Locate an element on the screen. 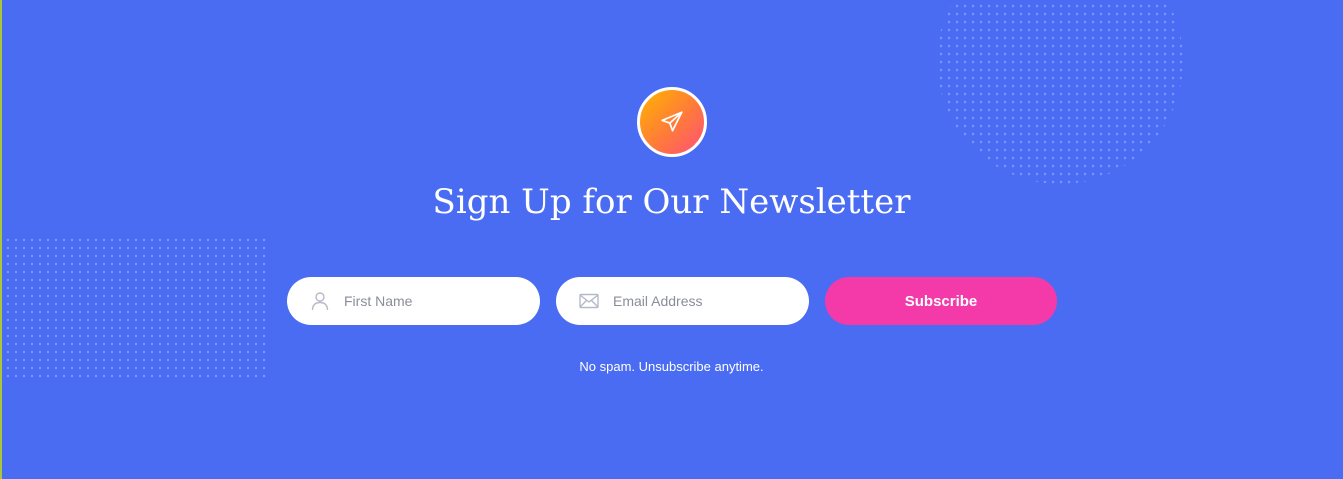  paper-plane-icon is located at coordinates (672, 122).